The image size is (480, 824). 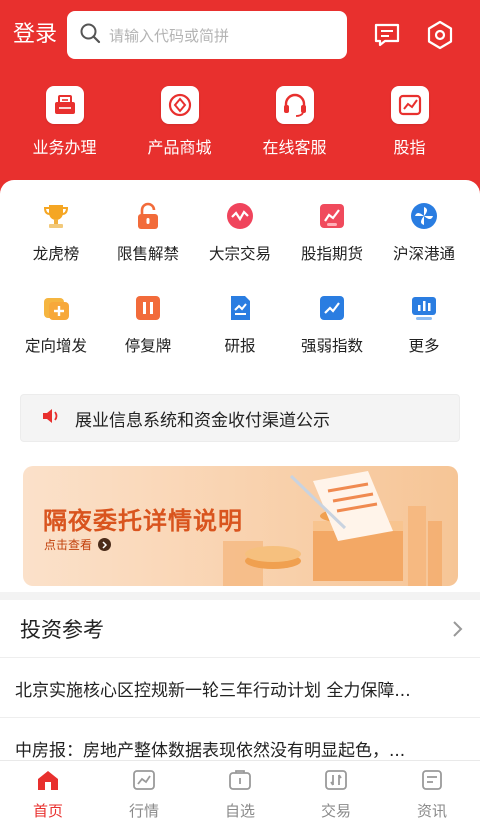 What do you see at coordinates (35, 35) in the screenshot?
I see `login-button: 登录` at bounding box center [35, 35].